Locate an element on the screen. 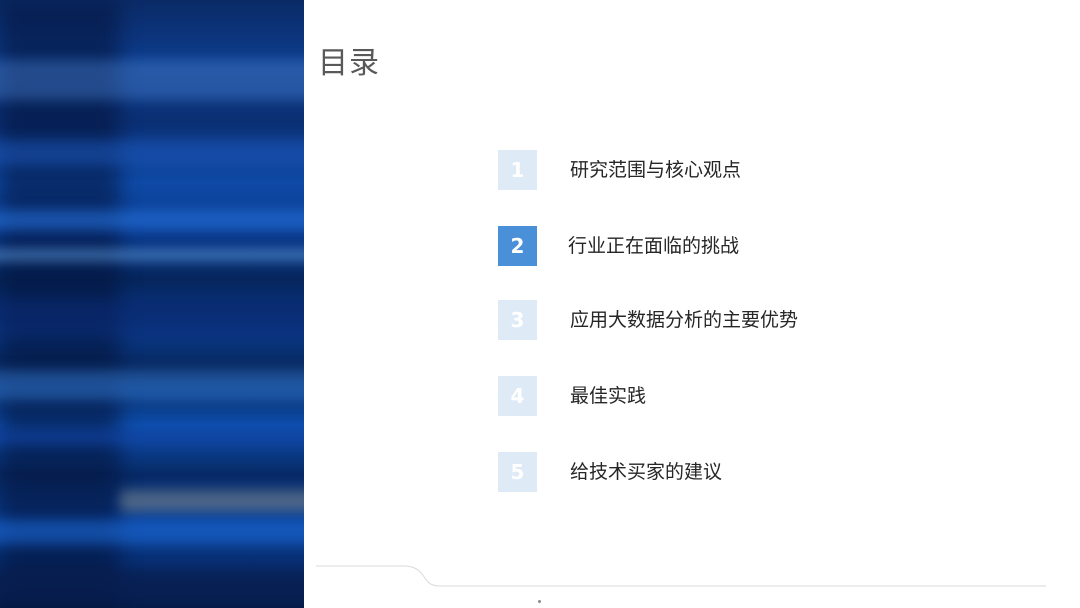 Image resolution: width=1080 pixels, height=608 pixels. toc-item-3: 3 应用大数据分析的主要优势 is located at coordinates (718, 320).